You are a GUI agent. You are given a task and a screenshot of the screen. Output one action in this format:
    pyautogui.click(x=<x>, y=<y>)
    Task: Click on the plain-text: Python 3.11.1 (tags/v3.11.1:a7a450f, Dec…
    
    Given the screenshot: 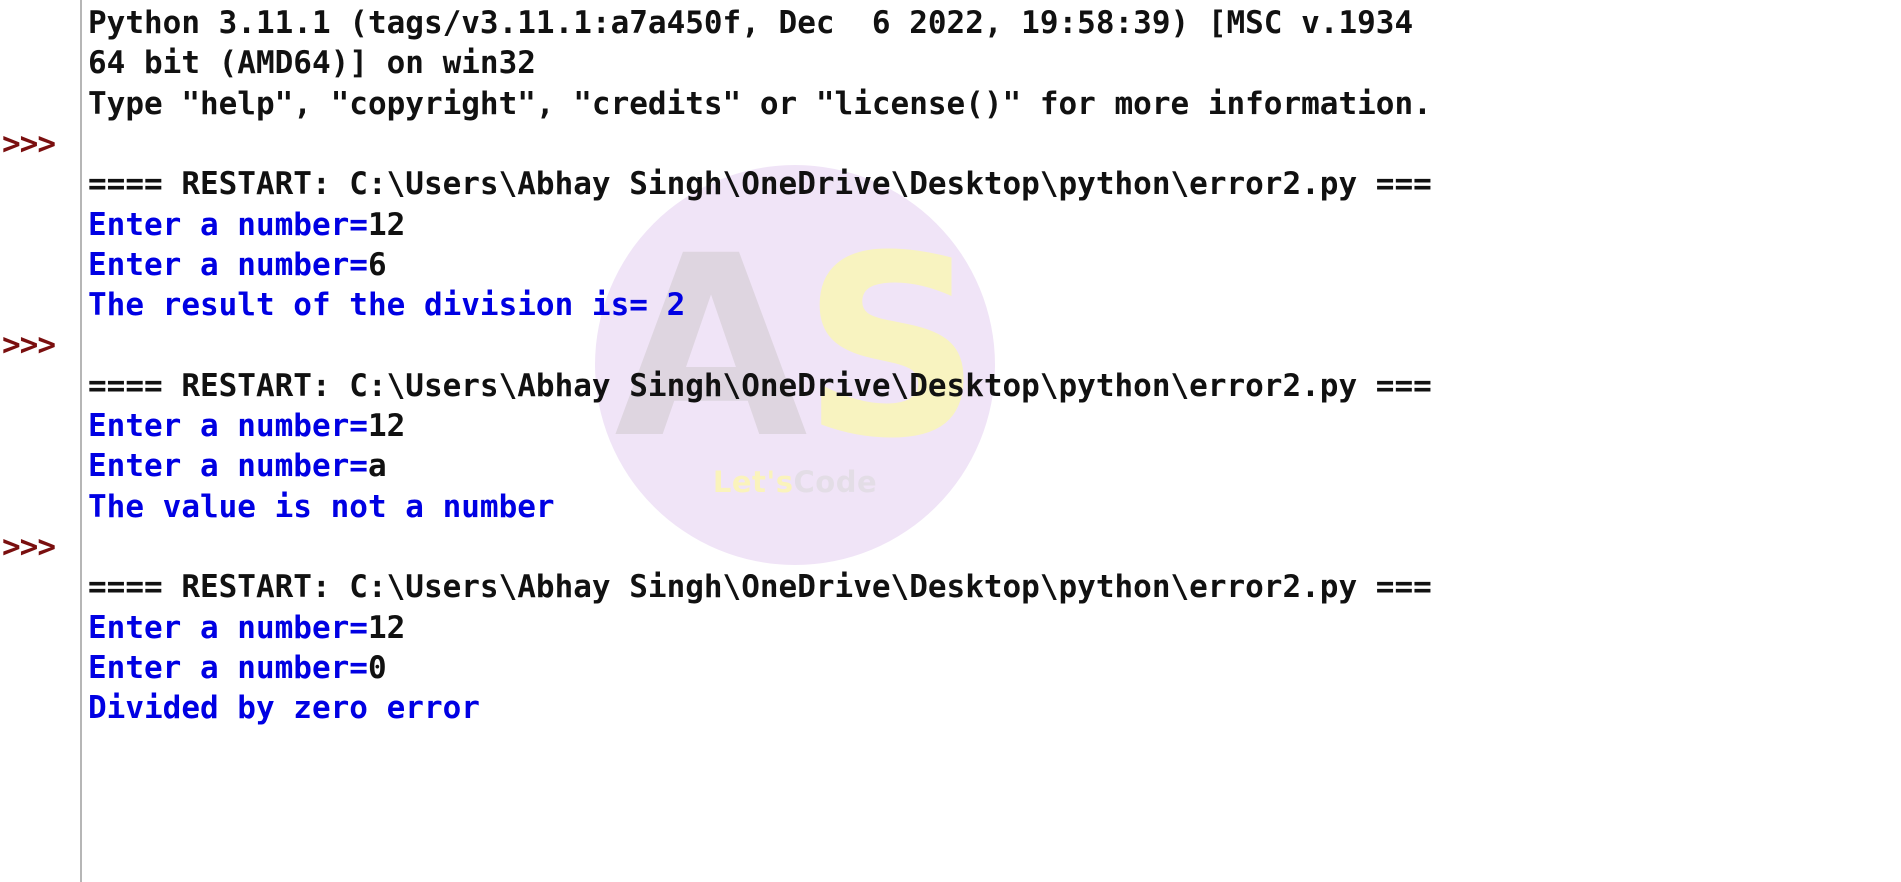 What is the action you would take?
    pyautogui.click(x=751, y=23)
    